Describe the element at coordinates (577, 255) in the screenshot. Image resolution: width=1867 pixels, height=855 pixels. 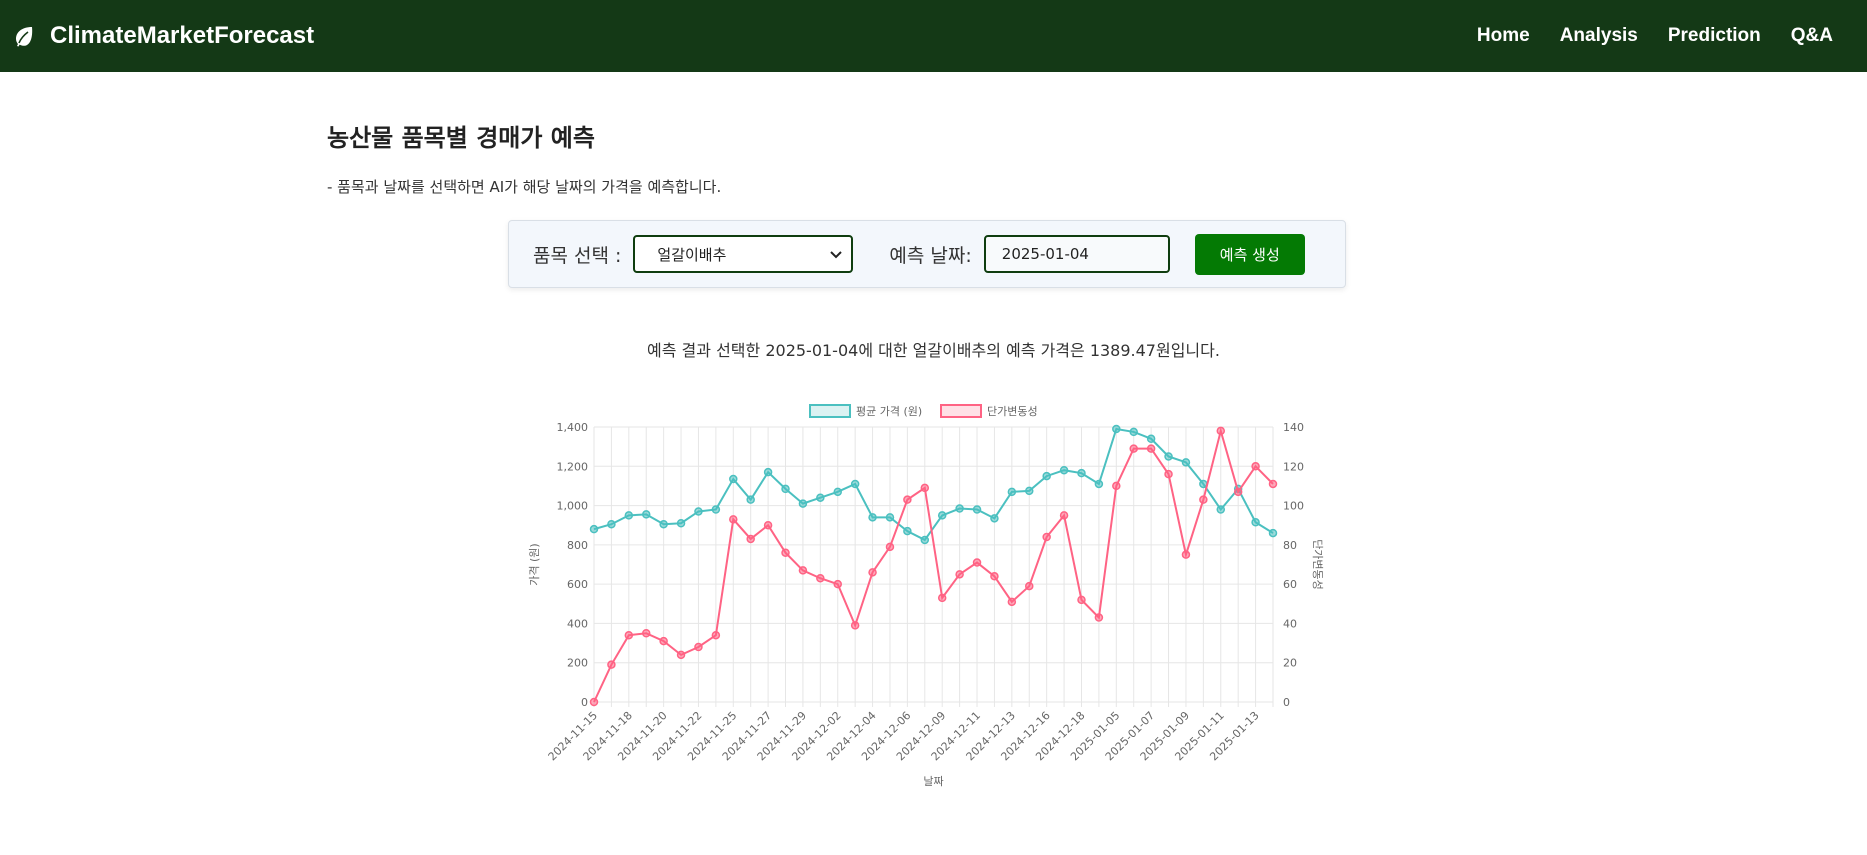
I see `item-select-label: 품목 선택 :` at that location.